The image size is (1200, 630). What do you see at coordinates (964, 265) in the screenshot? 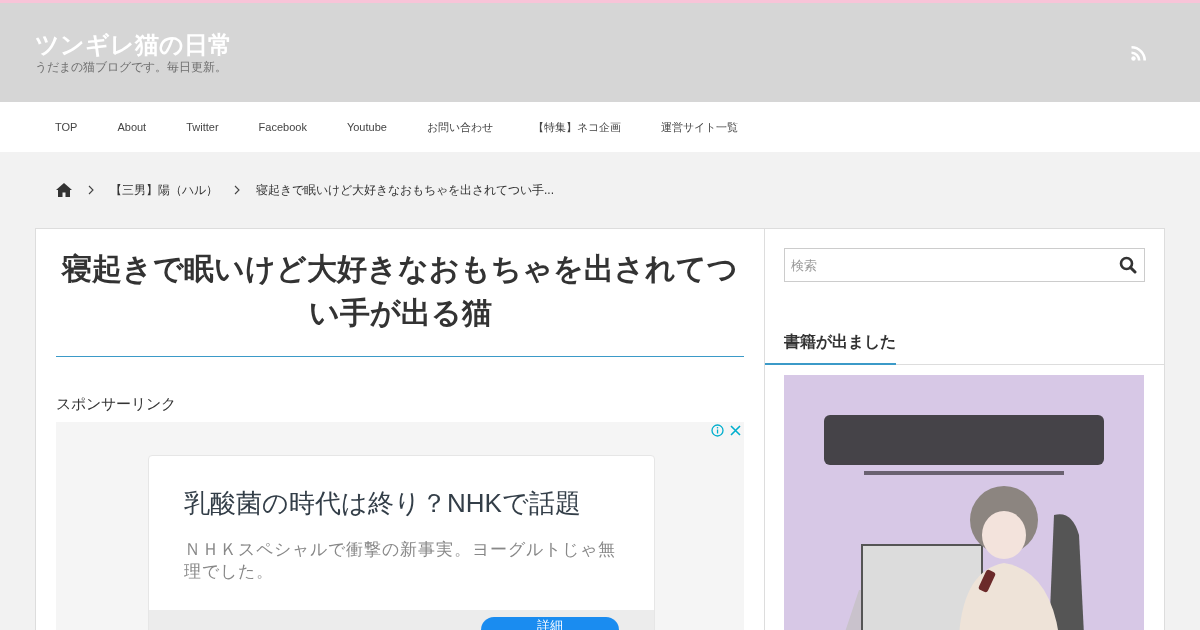
I see `search-field: 検索` at bounding box center [964, 265].